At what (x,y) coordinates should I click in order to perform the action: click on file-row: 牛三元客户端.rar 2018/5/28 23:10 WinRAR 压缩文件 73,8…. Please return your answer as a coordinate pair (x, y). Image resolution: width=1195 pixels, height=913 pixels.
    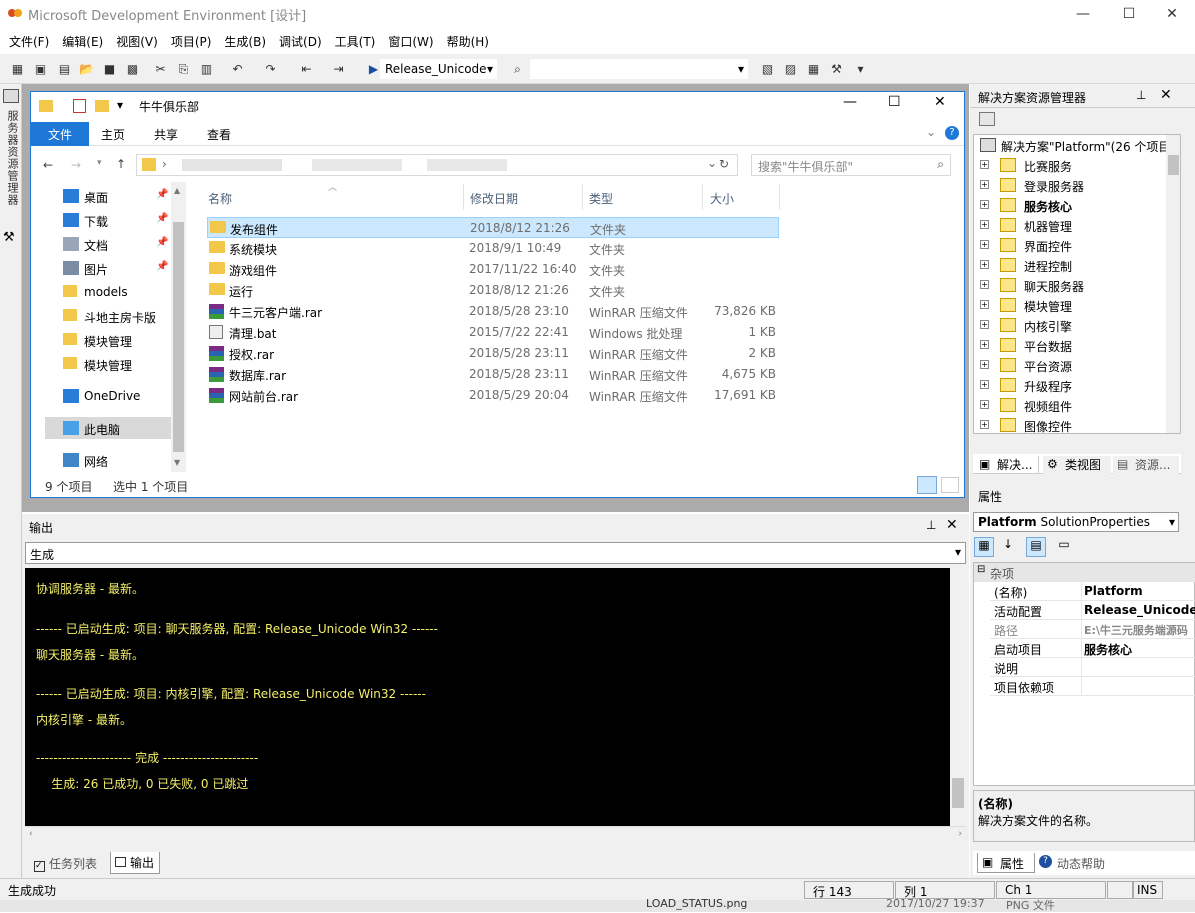
    Looking at the image, I should click on (493, 311).